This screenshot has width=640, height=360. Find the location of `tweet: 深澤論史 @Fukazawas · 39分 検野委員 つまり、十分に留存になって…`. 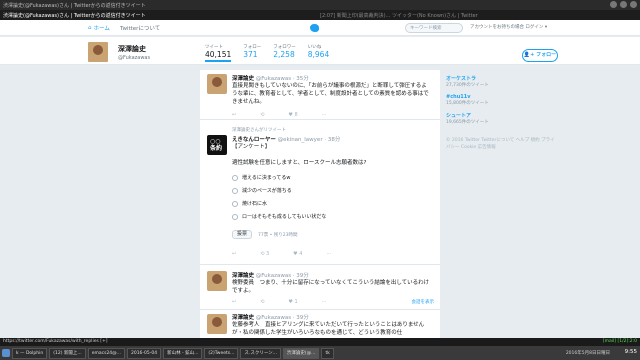

tweet: 深澤論史 @Fukazawas · 39分 検野委員 つまり、十分に留存になって… is located at coordinates (320, 288).